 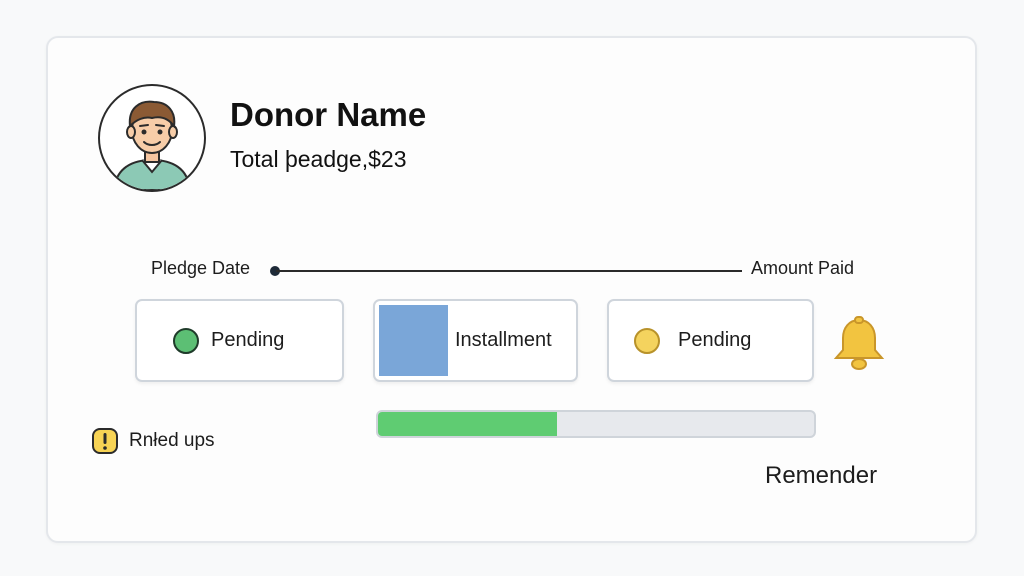 I want to click on timeline-end-label: Amount Paid, so click(x=803, y=268).